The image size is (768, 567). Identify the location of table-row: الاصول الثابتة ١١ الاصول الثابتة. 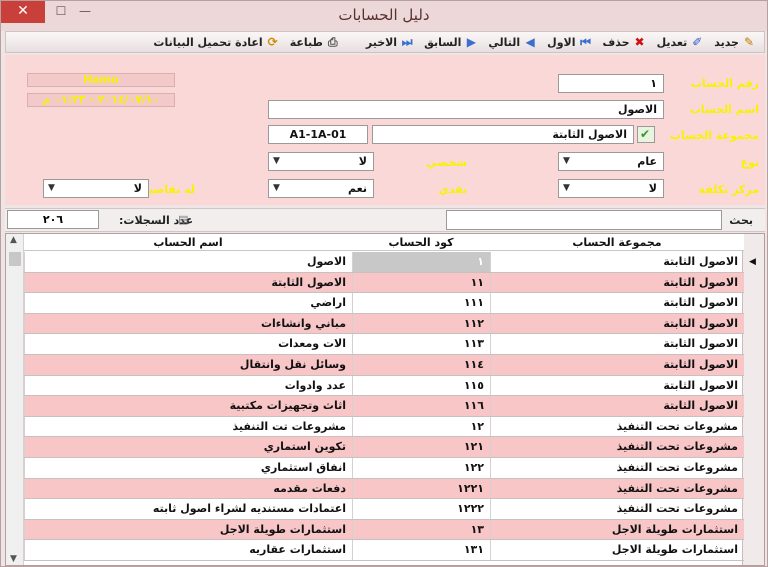
(384, 283).